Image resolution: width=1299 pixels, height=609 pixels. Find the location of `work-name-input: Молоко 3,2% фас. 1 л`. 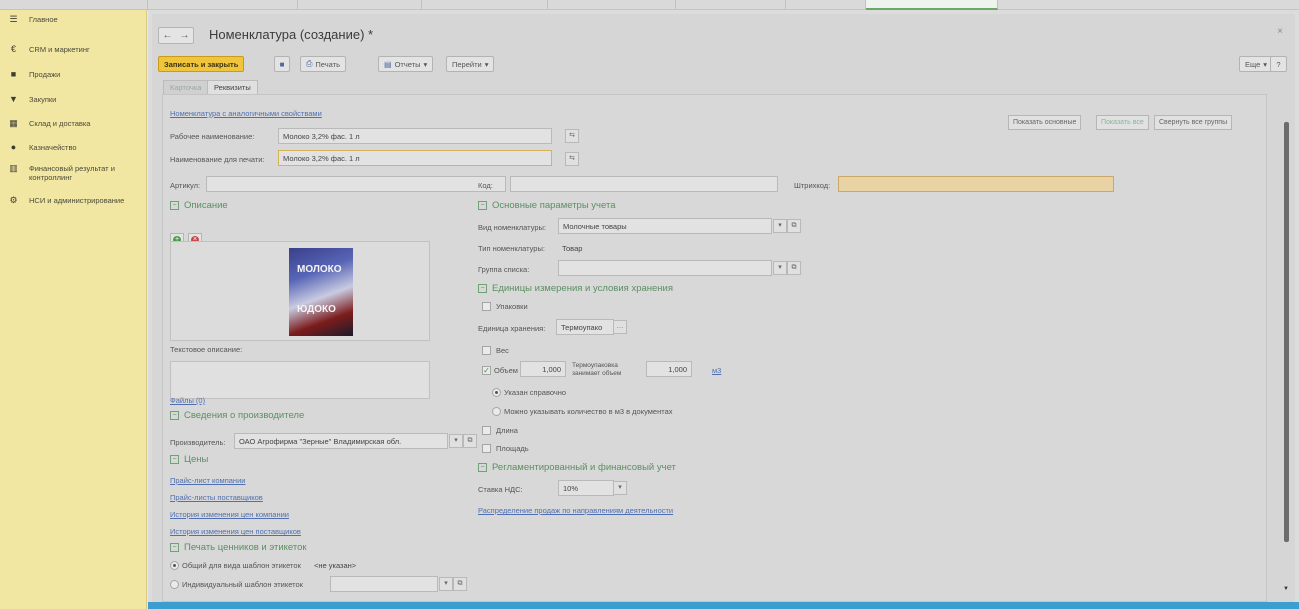

work-name-input: Молоко 3,2% фас. 1 л is located at coordinates (415, 136).